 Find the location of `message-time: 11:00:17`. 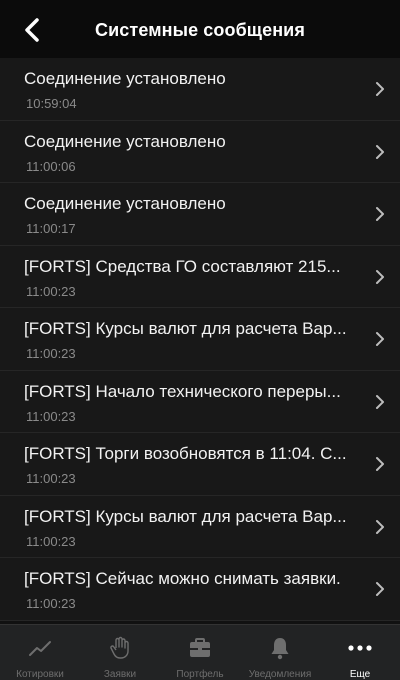

message-time: 11:00:17 is located at coordinates (51, 228).